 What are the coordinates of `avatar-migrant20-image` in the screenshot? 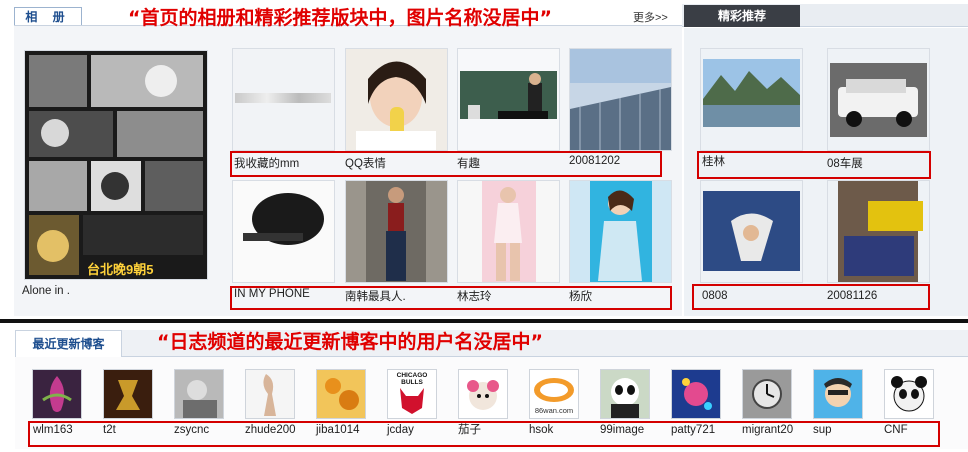 It's located at (767, 394).